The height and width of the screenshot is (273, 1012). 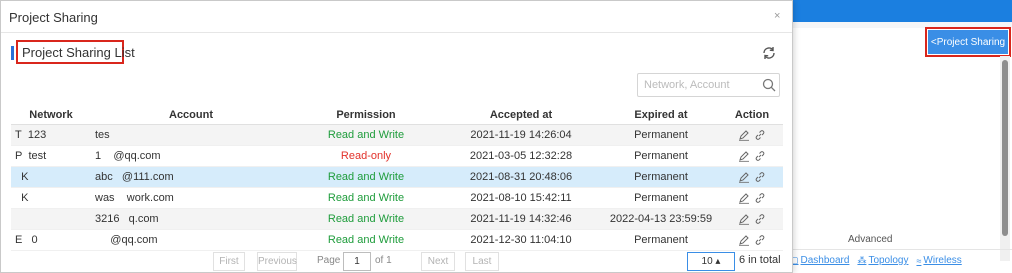 I want to click on page-count-label: of 1, so click(x=383, y=260).